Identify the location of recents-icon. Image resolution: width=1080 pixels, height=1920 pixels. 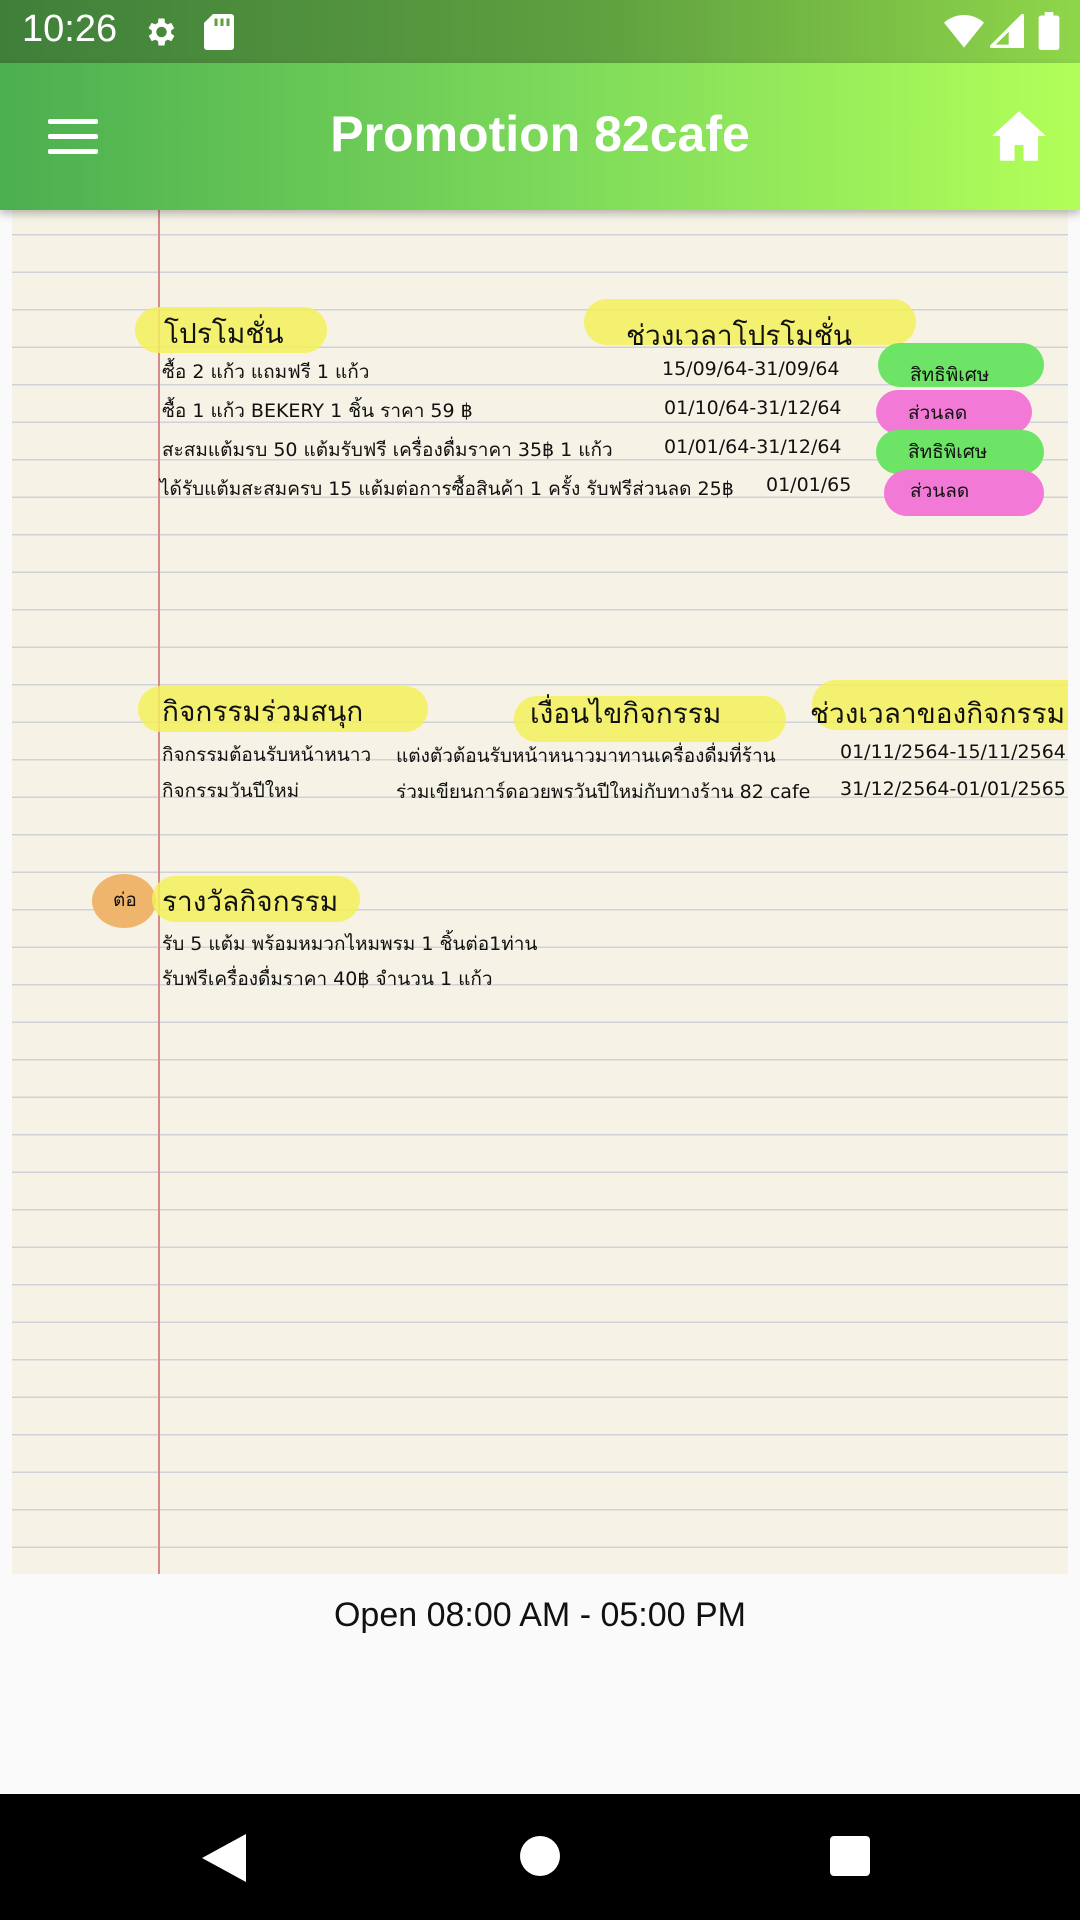
(850, 1856).